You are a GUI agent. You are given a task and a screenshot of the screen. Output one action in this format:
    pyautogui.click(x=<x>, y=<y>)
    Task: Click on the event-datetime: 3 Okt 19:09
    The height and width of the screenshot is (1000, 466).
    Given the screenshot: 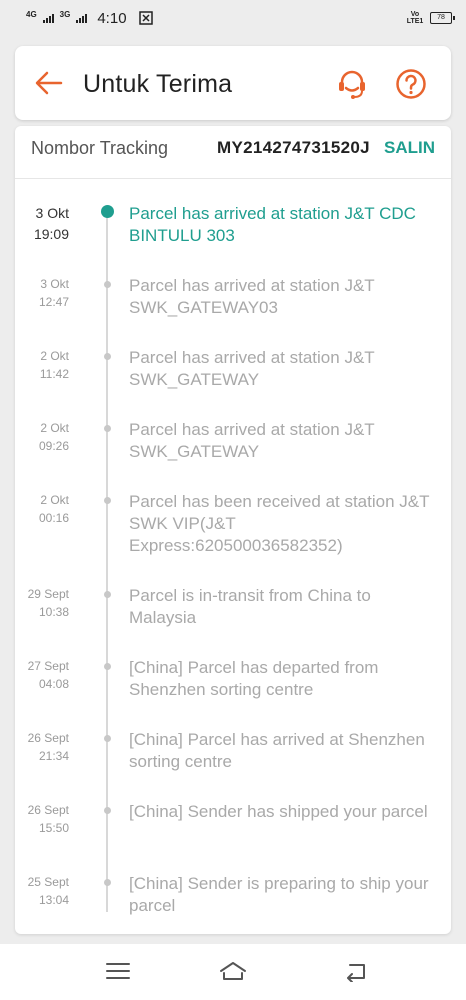 What is the action you would take?
    pyautogui.click(x=42, y=224)
    